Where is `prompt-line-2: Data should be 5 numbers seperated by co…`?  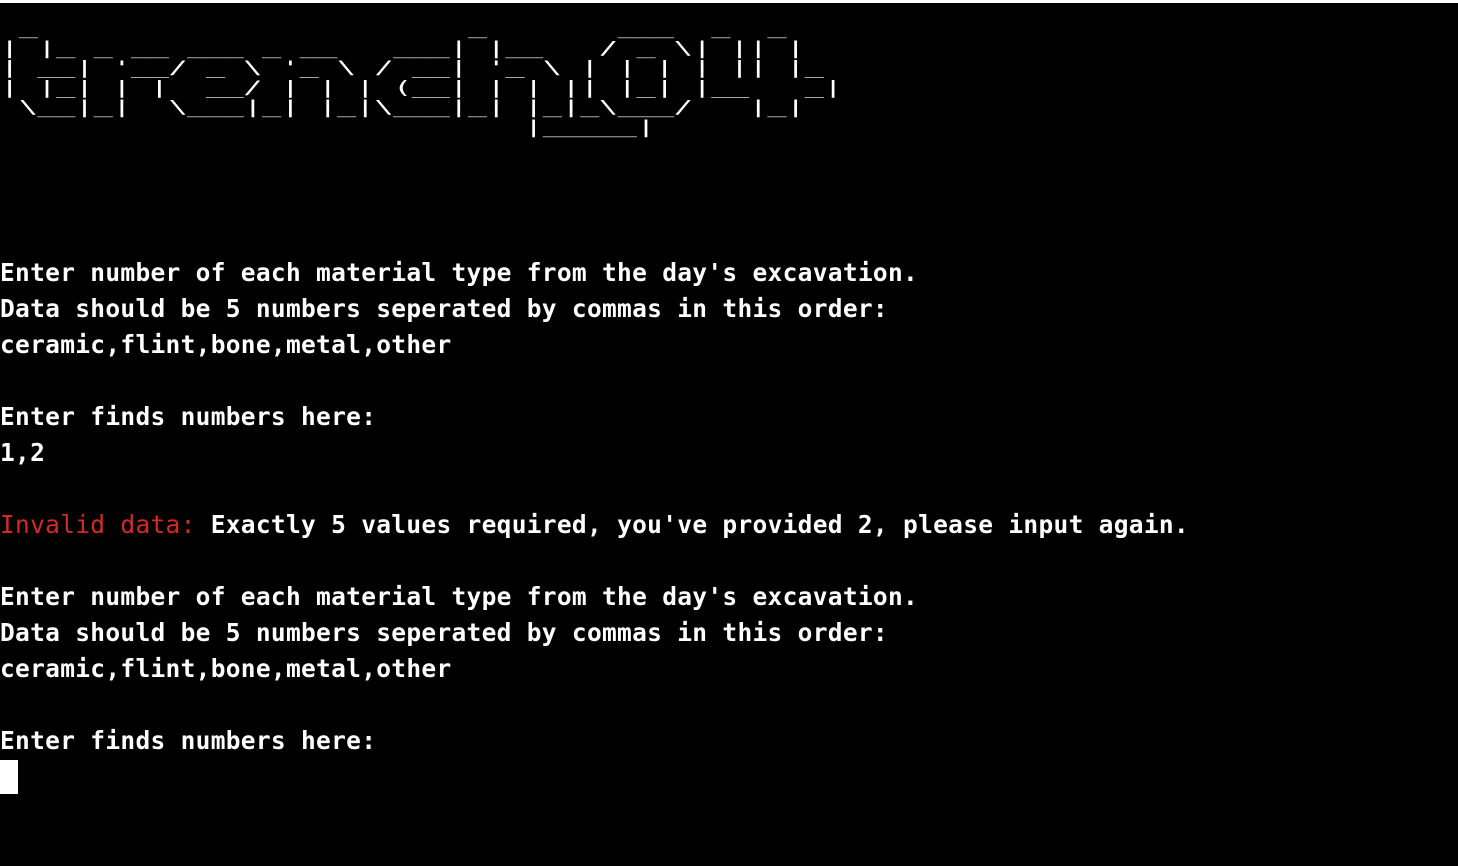
prompt-line-2: Data should be 5 numbers seperated by co… is located at coordinates (444, 308).